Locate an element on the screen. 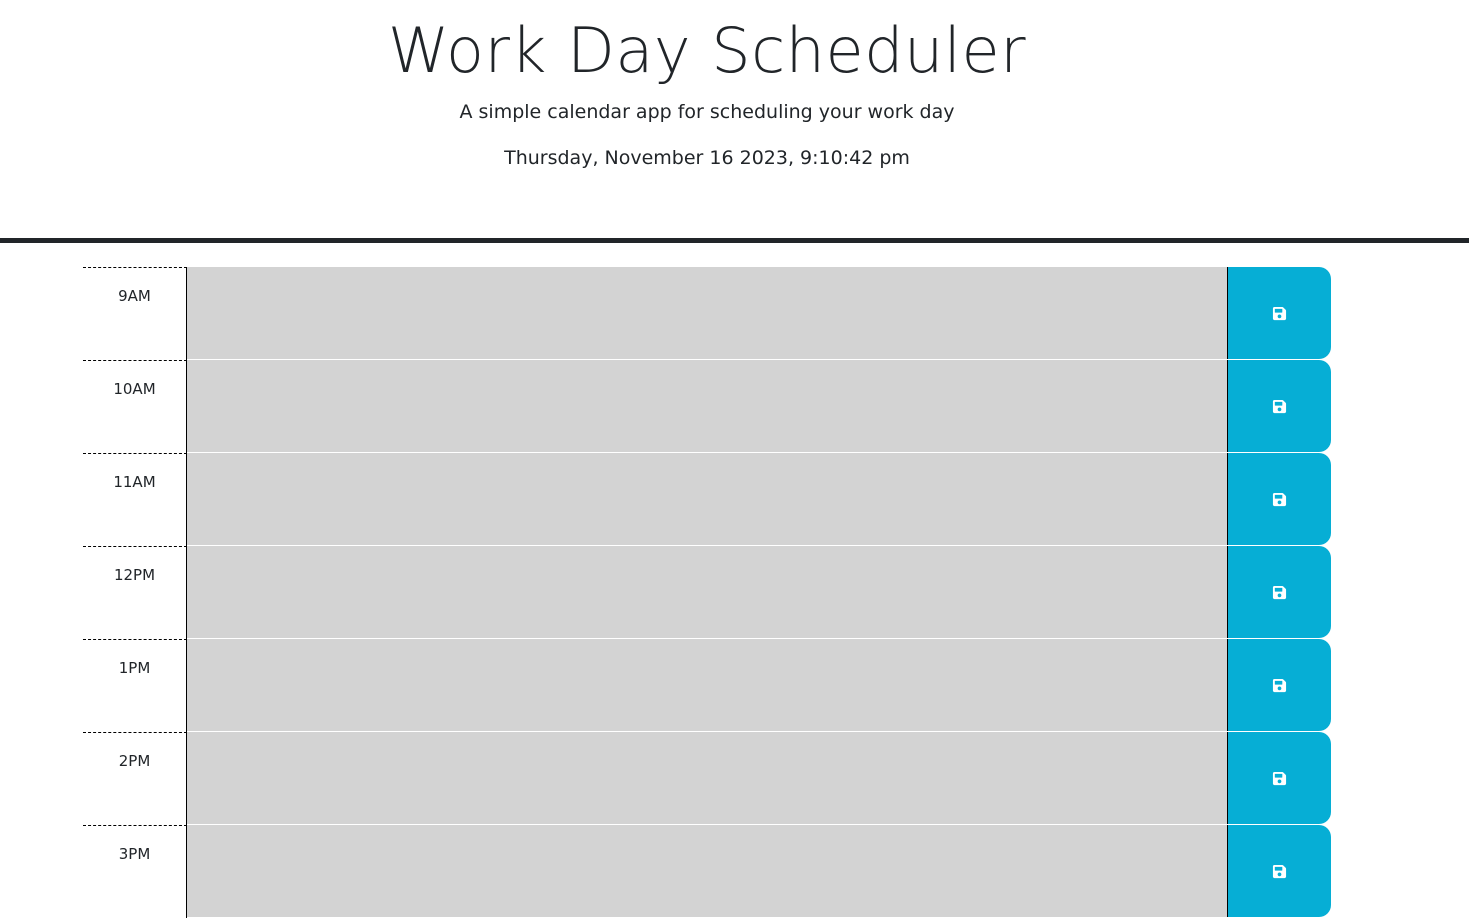  time-block-row: 9AM is located at coordinates (707, 313).